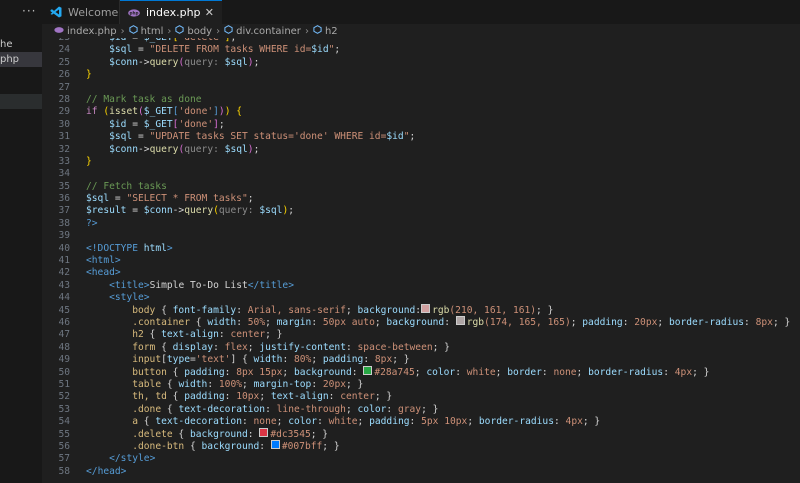  I want to click on code-line: 47 h2 { text-align: center; }, so click(421, 335).